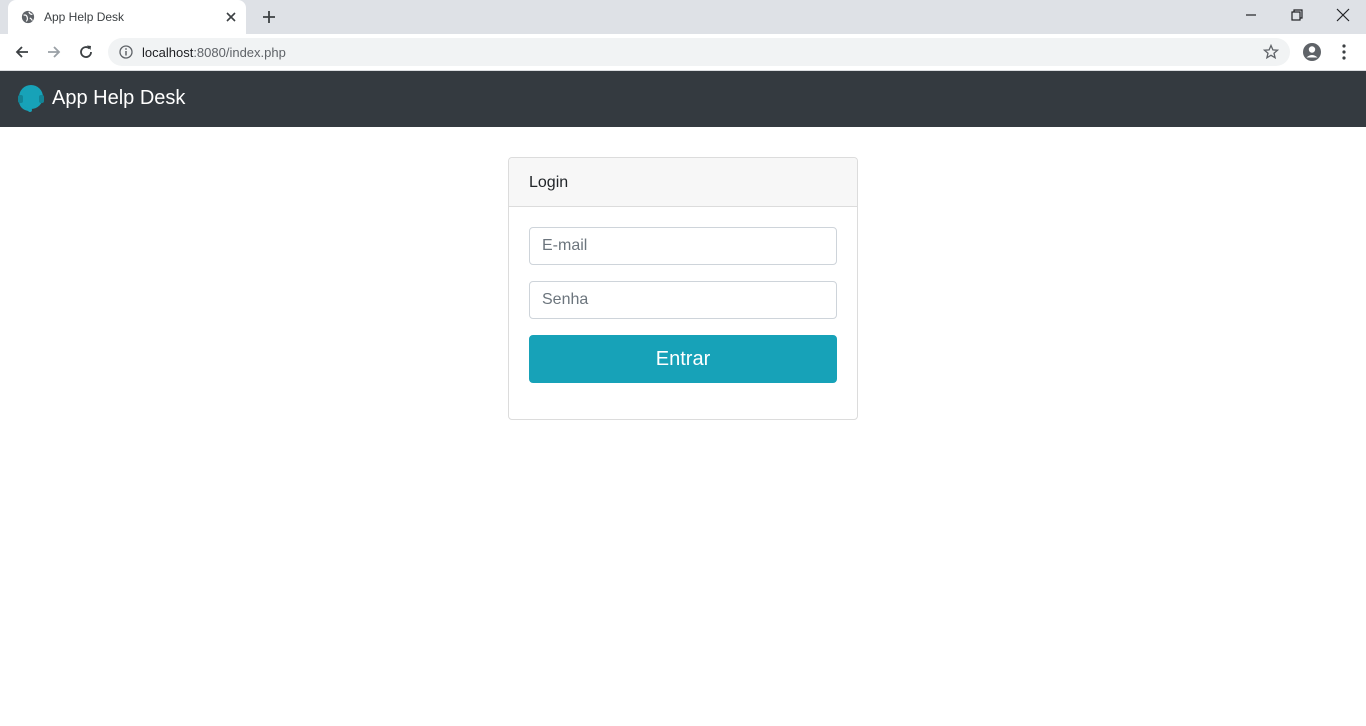 Image resolution: width=1366 pixels, height=726 pixels. What do you see at coordinates (1297, 15) in the screenshot?
I see `restore-icon` at bounding box center [1297, 15].